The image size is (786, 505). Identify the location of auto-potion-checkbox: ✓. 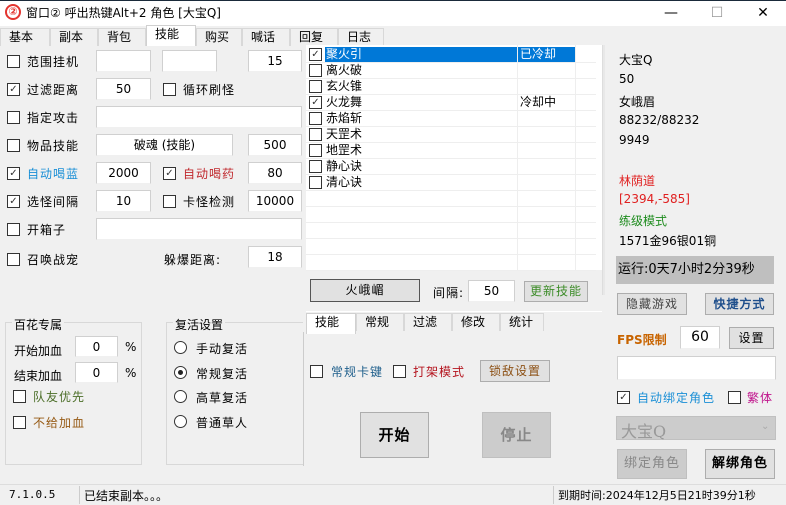
(169, 173).